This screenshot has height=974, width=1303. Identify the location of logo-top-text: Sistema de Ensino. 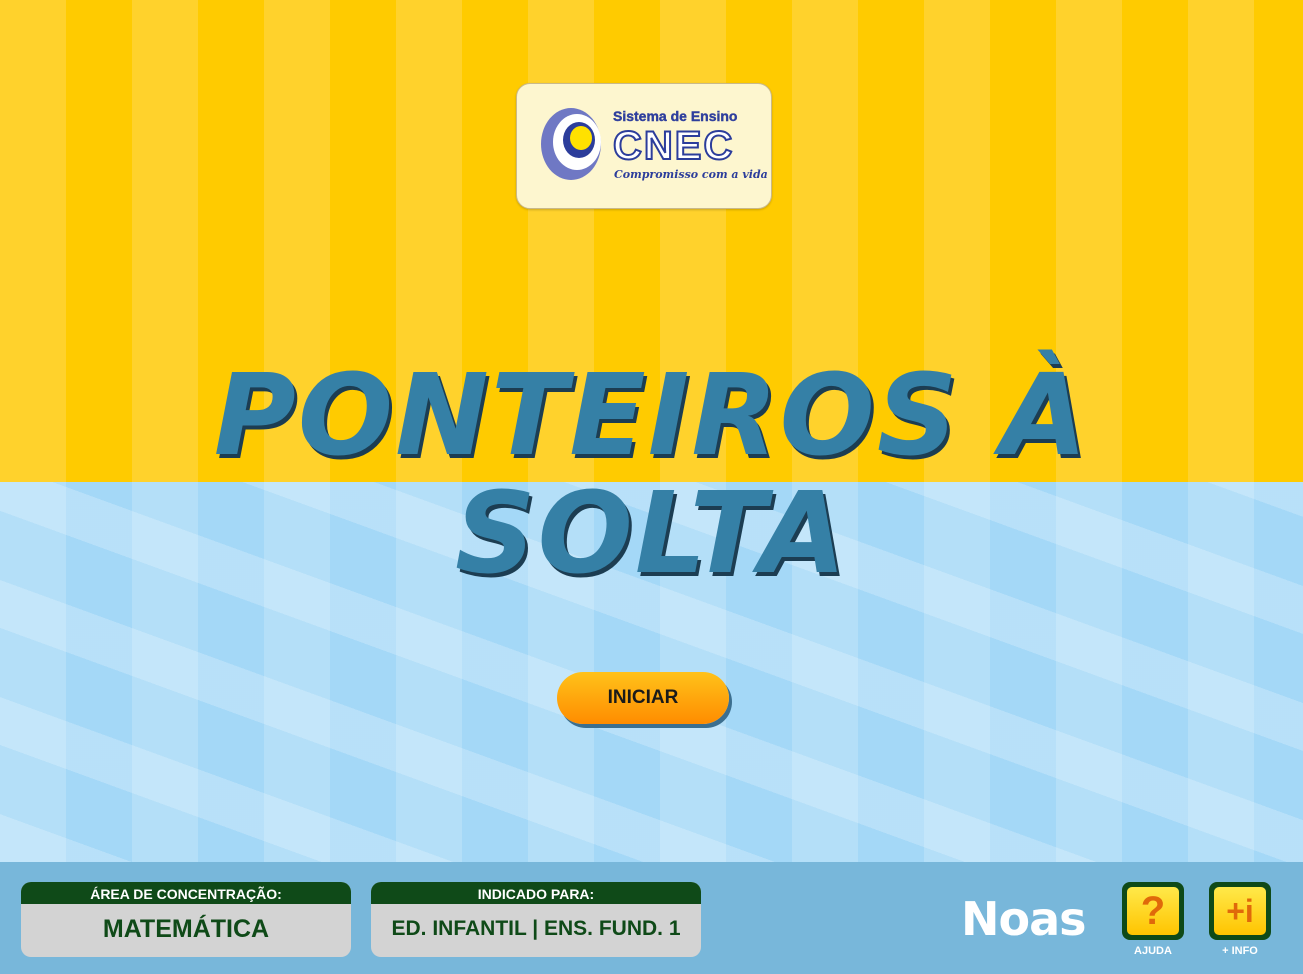
(675, 116).